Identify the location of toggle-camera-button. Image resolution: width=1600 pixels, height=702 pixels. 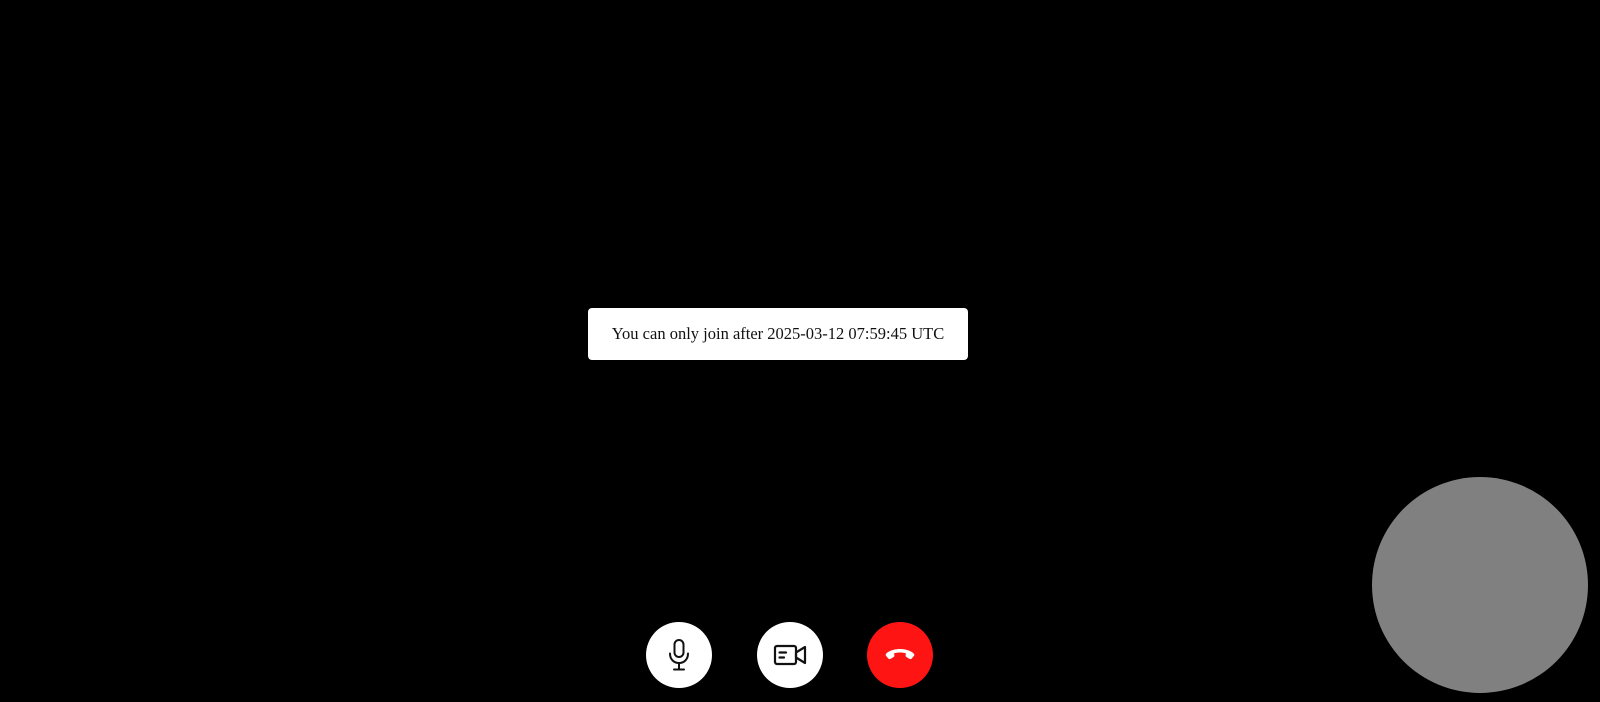
(790, 655).